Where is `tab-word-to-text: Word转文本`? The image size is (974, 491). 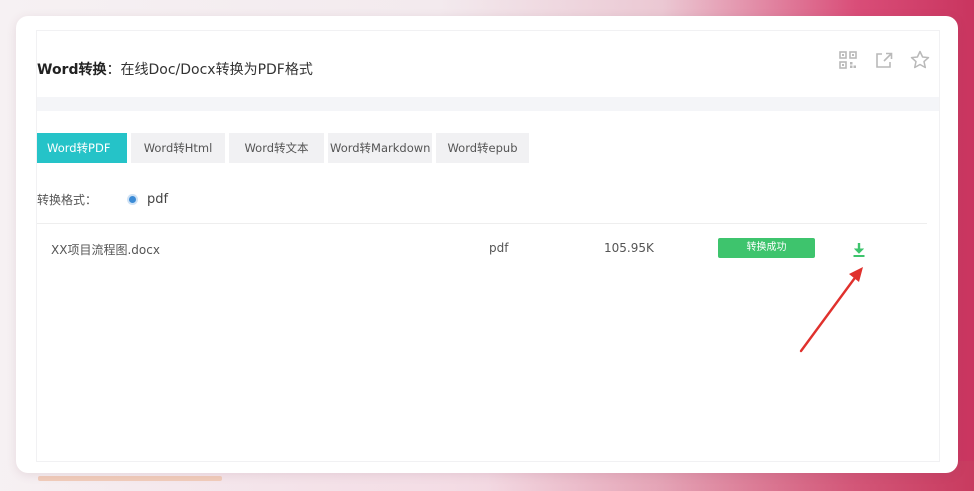 tab-word-to-text: Word转文本 is located at coordinates (276, 148).